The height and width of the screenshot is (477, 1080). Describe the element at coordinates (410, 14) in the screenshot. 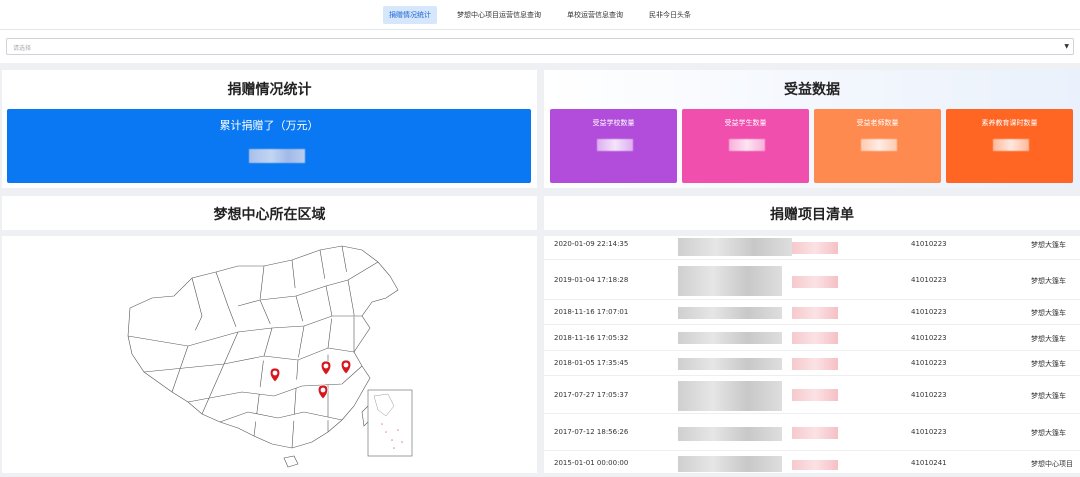

I see `tab-donation-stats: 捐赠情况统计` at that location.